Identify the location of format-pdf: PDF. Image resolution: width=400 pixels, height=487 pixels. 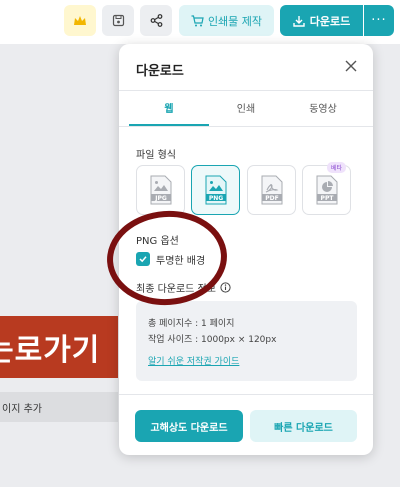
(271, 190).